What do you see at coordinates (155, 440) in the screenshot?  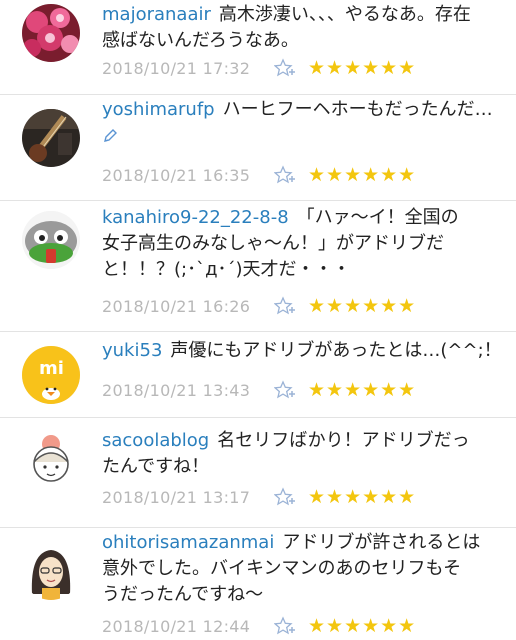 I see `username-link: sacoolablog` at bounding box center [155, 440].